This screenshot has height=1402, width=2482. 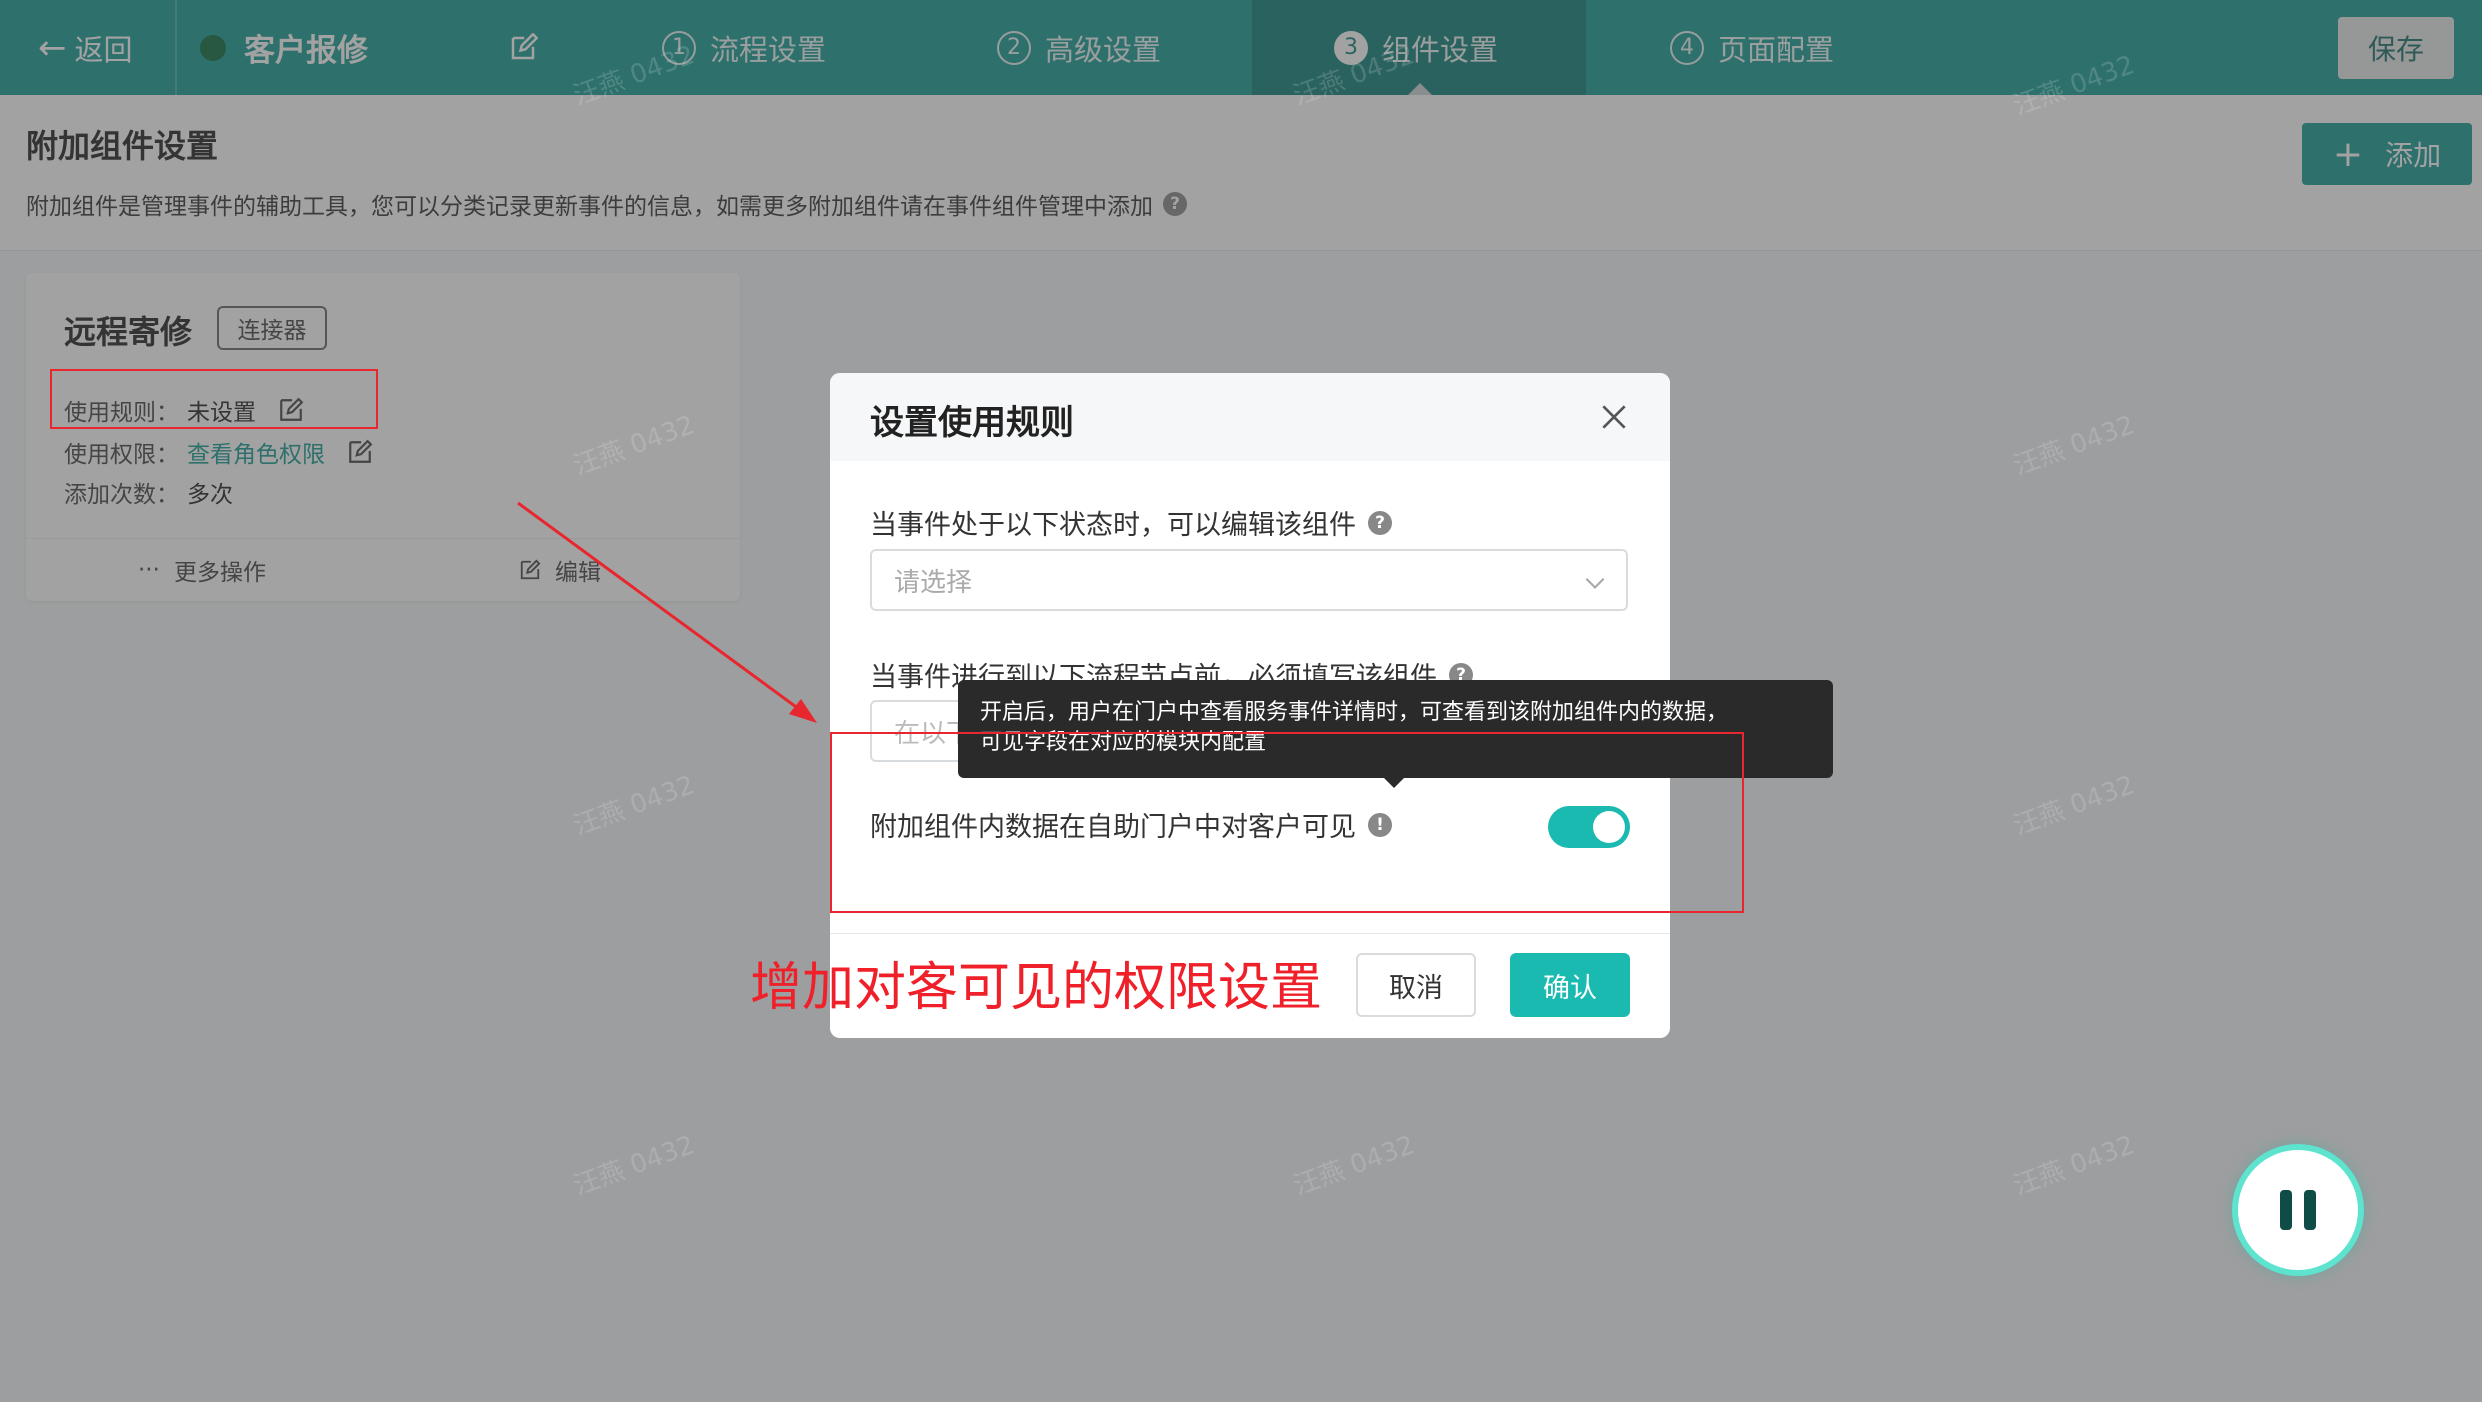 I want to click on tooltip-line: 开启后，用户在门户中查看服务事件详情时，可查看到该附加组件内的数据，, so click(x=1354, y=712).